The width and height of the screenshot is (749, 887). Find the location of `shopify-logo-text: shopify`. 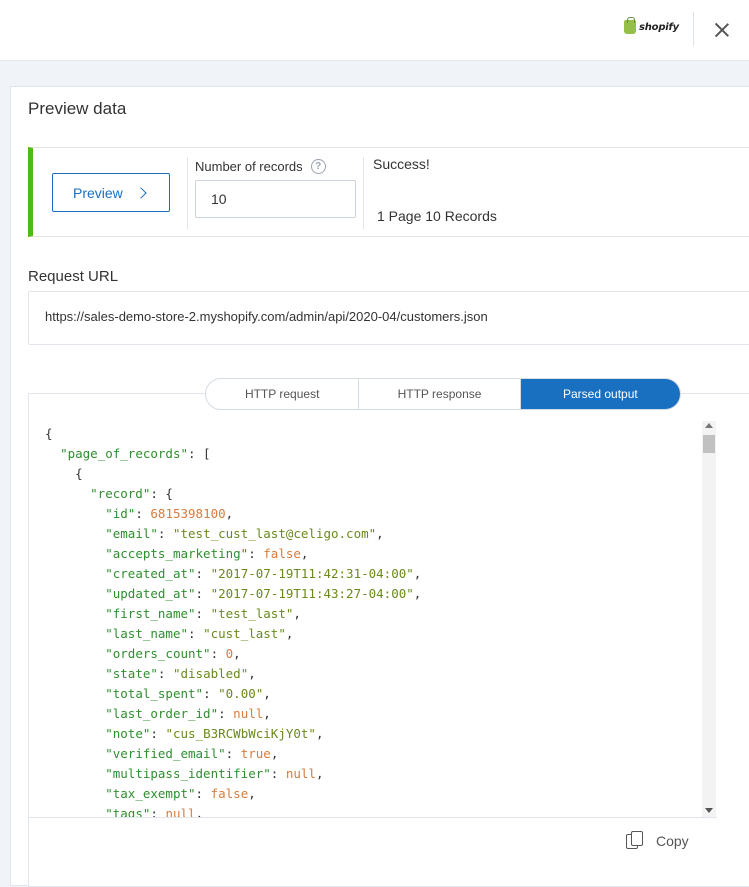

shopify-logo-text: shopify is located at coordinates (659, 27).